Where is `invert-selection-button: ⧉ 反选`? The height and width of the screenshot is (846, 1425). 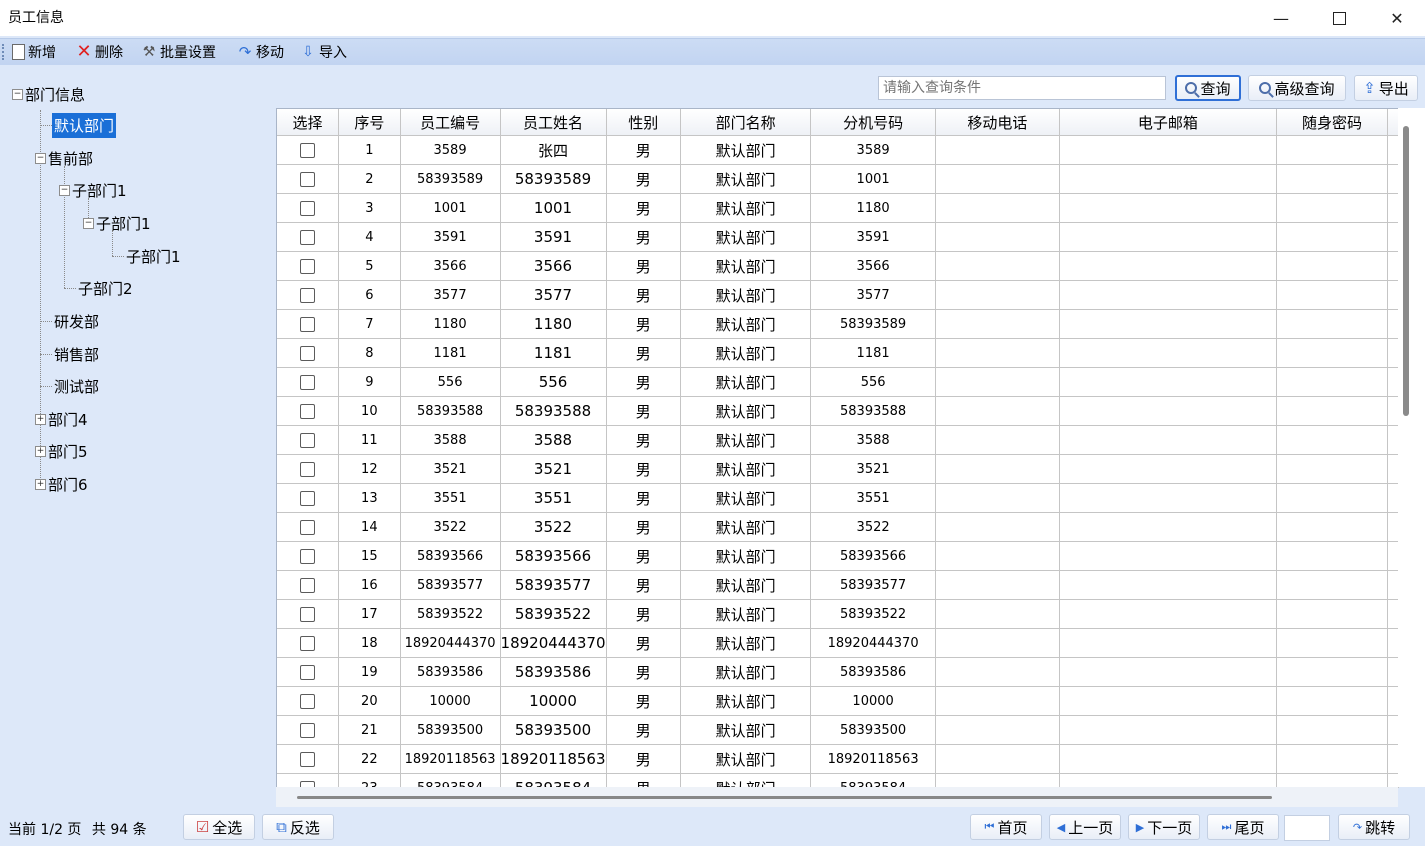 invert-selection-button: ⧉ 反选 is located at coordinates (298, 827).